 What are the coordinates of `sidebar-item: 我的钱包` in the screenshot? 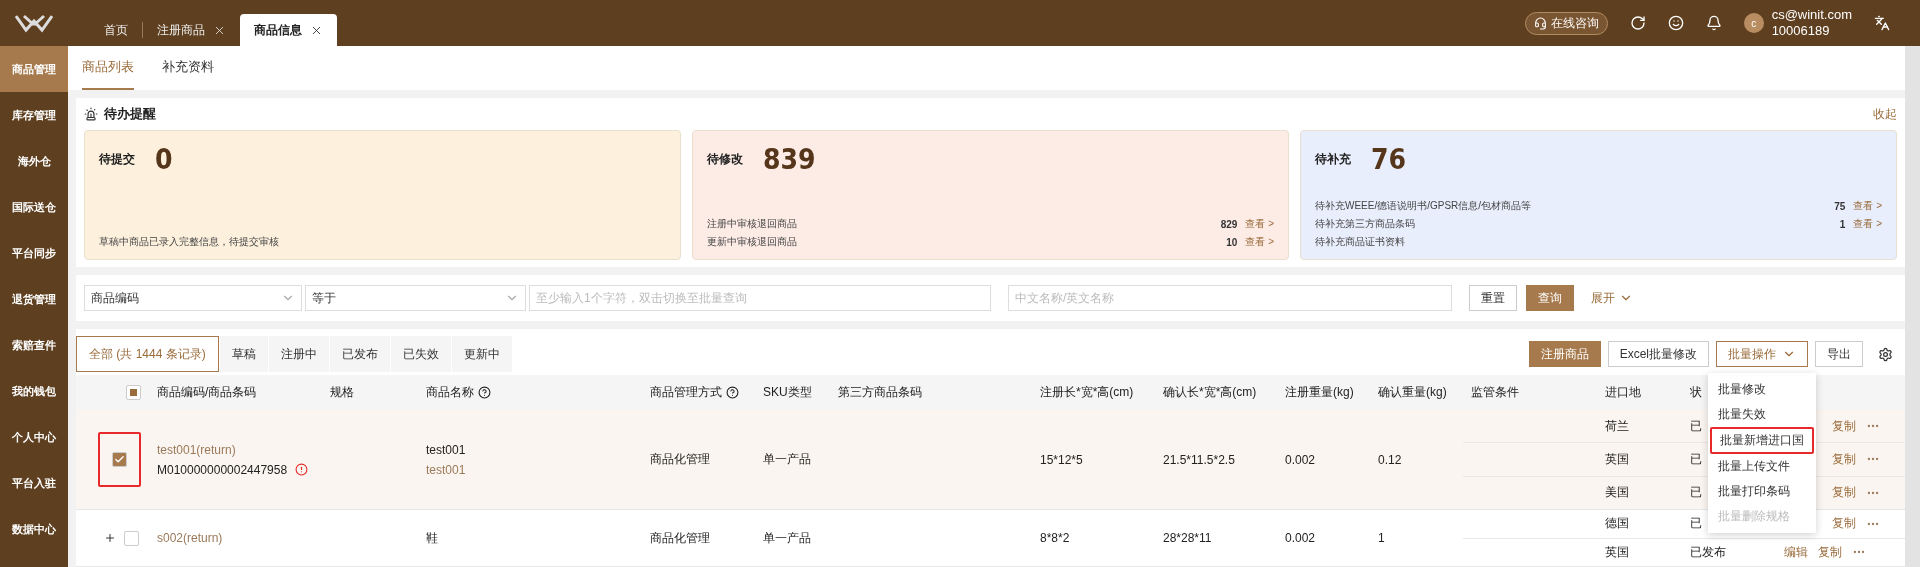 It's located at (34, 391).